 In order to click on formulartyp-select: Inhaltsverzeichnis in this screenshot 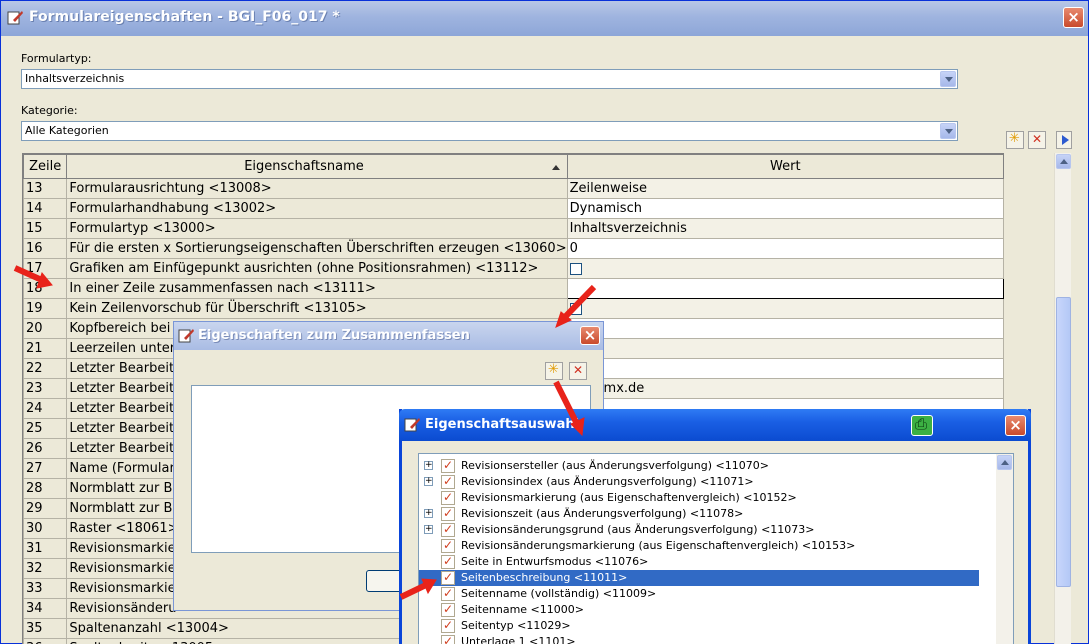, I will do `click(489, 79)`.